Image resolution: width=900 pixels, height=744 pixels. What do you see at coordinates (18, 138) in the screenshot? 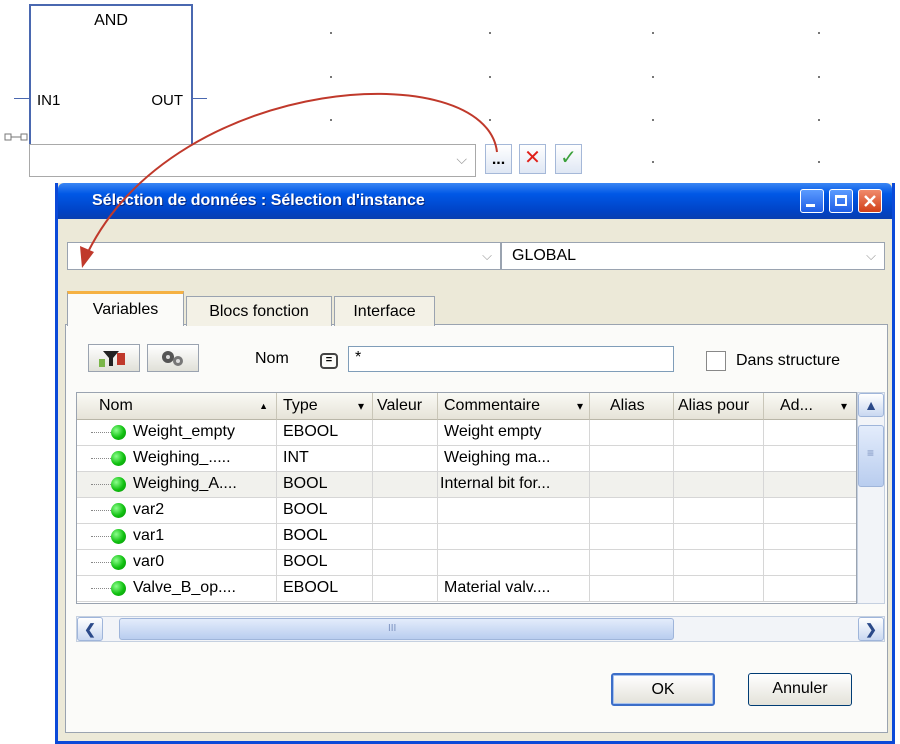
I see `link-handle-icon` at bounding box center [18, 138].